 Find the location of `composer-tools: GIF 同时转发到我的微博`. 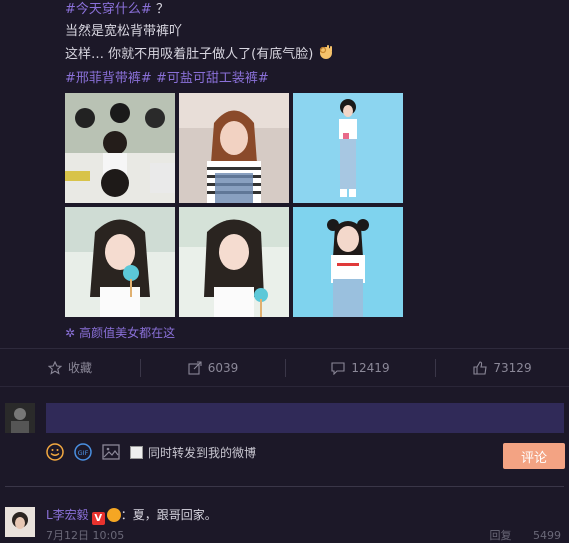

composer-tools: GIF 同时转发到我的微博 is located at coordinates (151, 452).